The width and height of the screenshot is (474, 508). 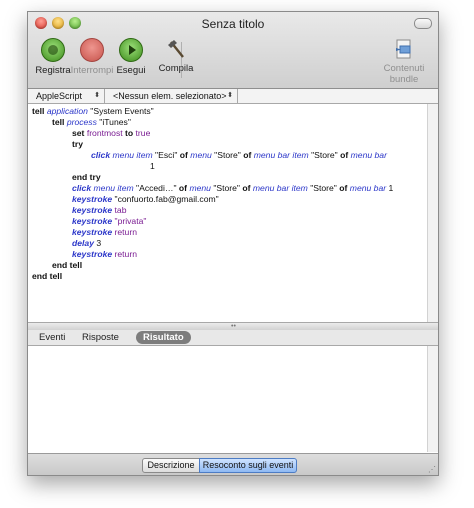 I want to click on code-line: end try, so click(x=86, y=177).